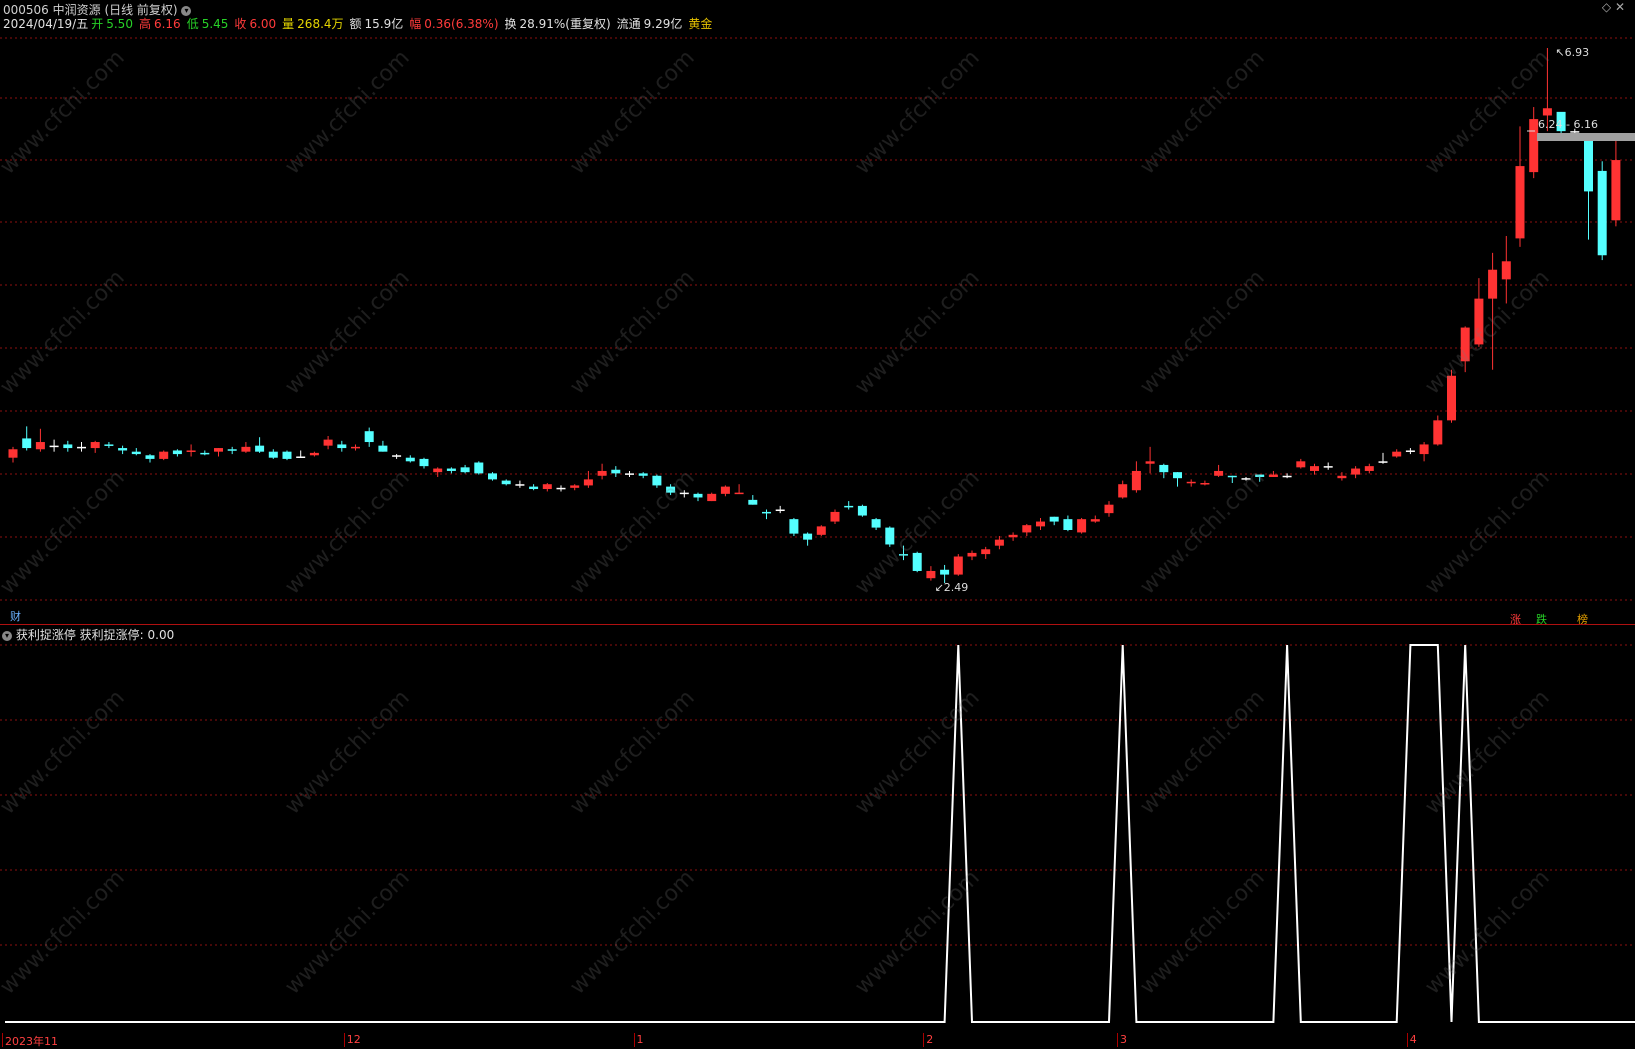  I want to click on x-axis-label: 3, so click(1122, 1040).